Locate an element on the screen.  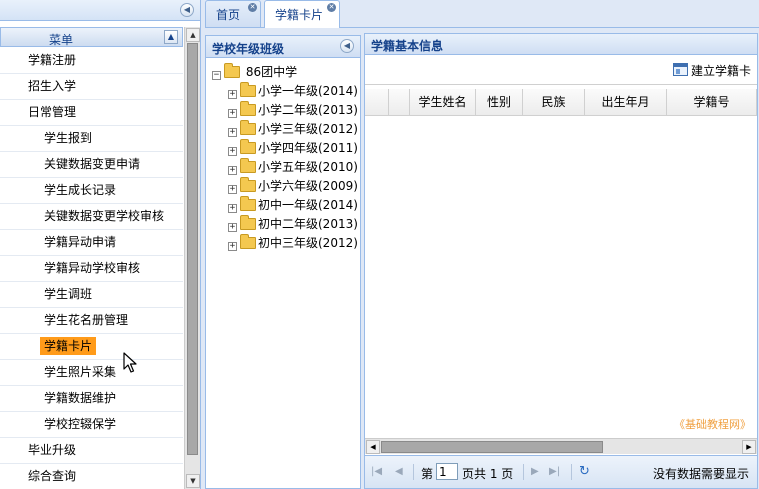
menu-item: 学生照片采集 is located at coordinates (91, 373).